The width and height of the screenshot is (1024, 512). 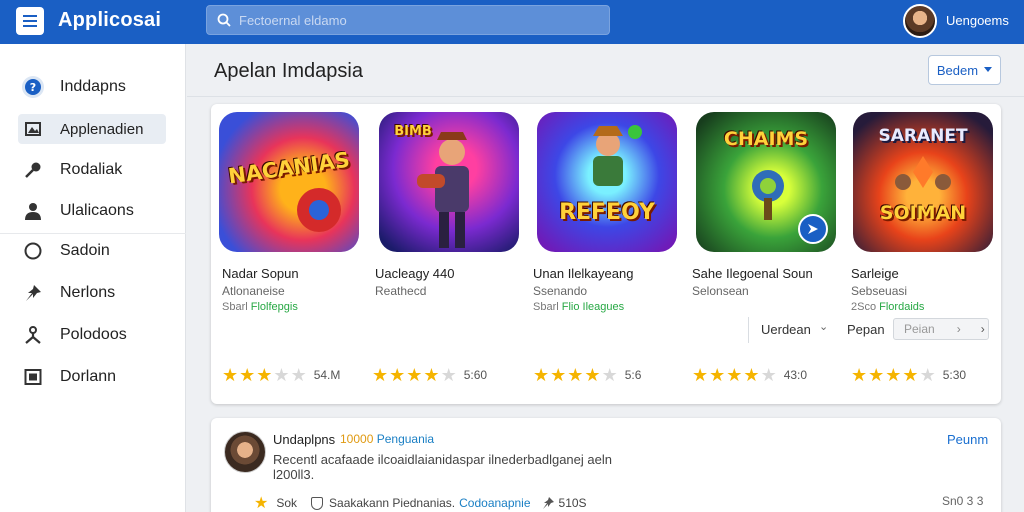 I want to click on app-name: Unan Ilelkayeang, so click(x=583, y=273).